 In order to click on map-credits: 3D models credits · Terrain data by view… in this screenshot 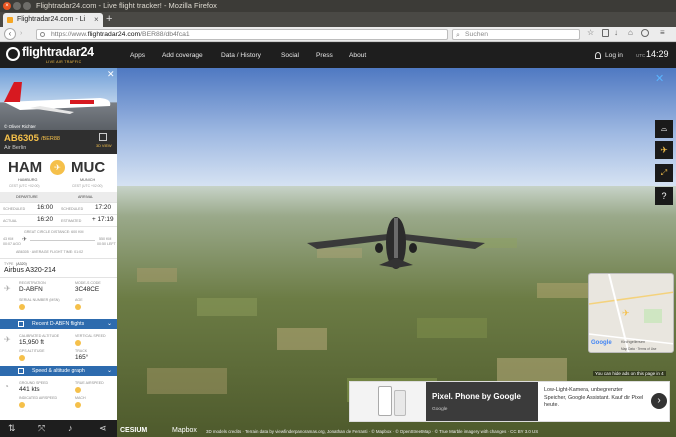, I will do `click(372, 431)`.